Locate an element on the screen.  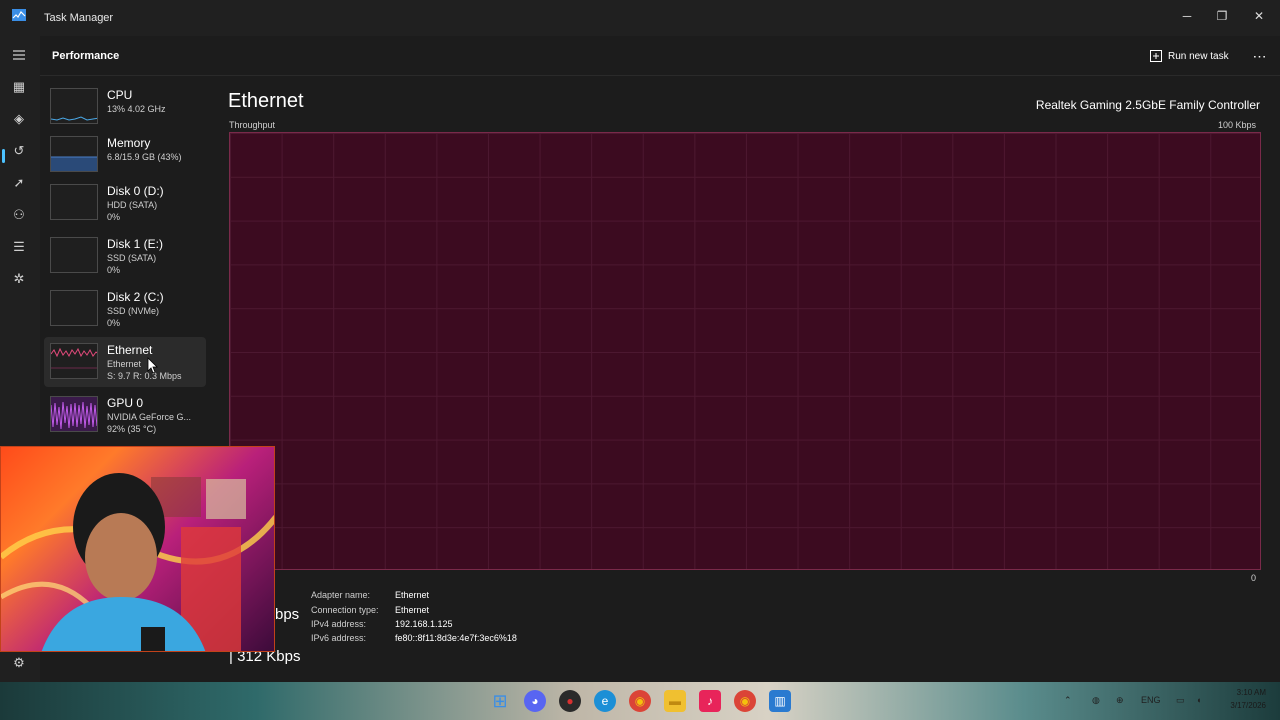
taskbar-app-red: ● is located at coordinates (570, 701).